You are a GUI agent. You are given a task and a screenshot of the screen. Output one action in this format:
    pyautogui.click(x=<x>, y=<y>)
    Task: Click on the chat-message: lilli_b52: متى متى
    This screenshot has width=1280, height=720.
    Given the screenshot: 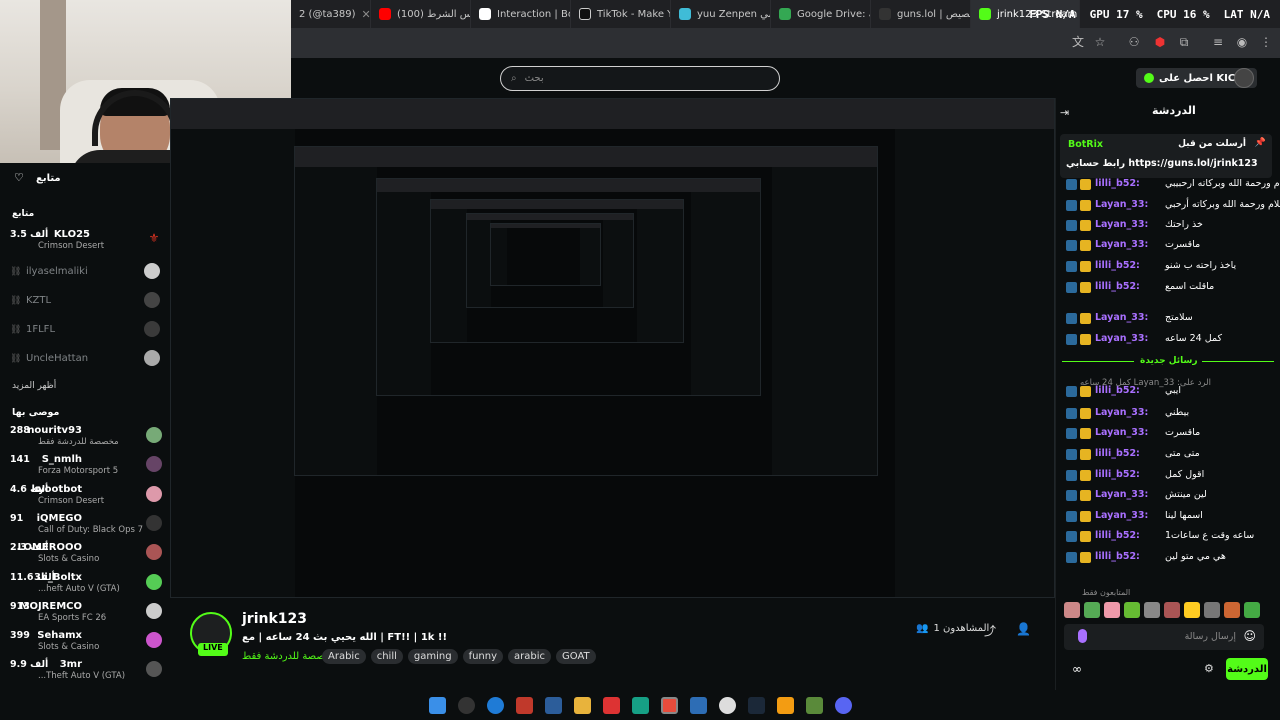 What is the action you would take?
    pyautogui.click(x=1168, y=456)
    